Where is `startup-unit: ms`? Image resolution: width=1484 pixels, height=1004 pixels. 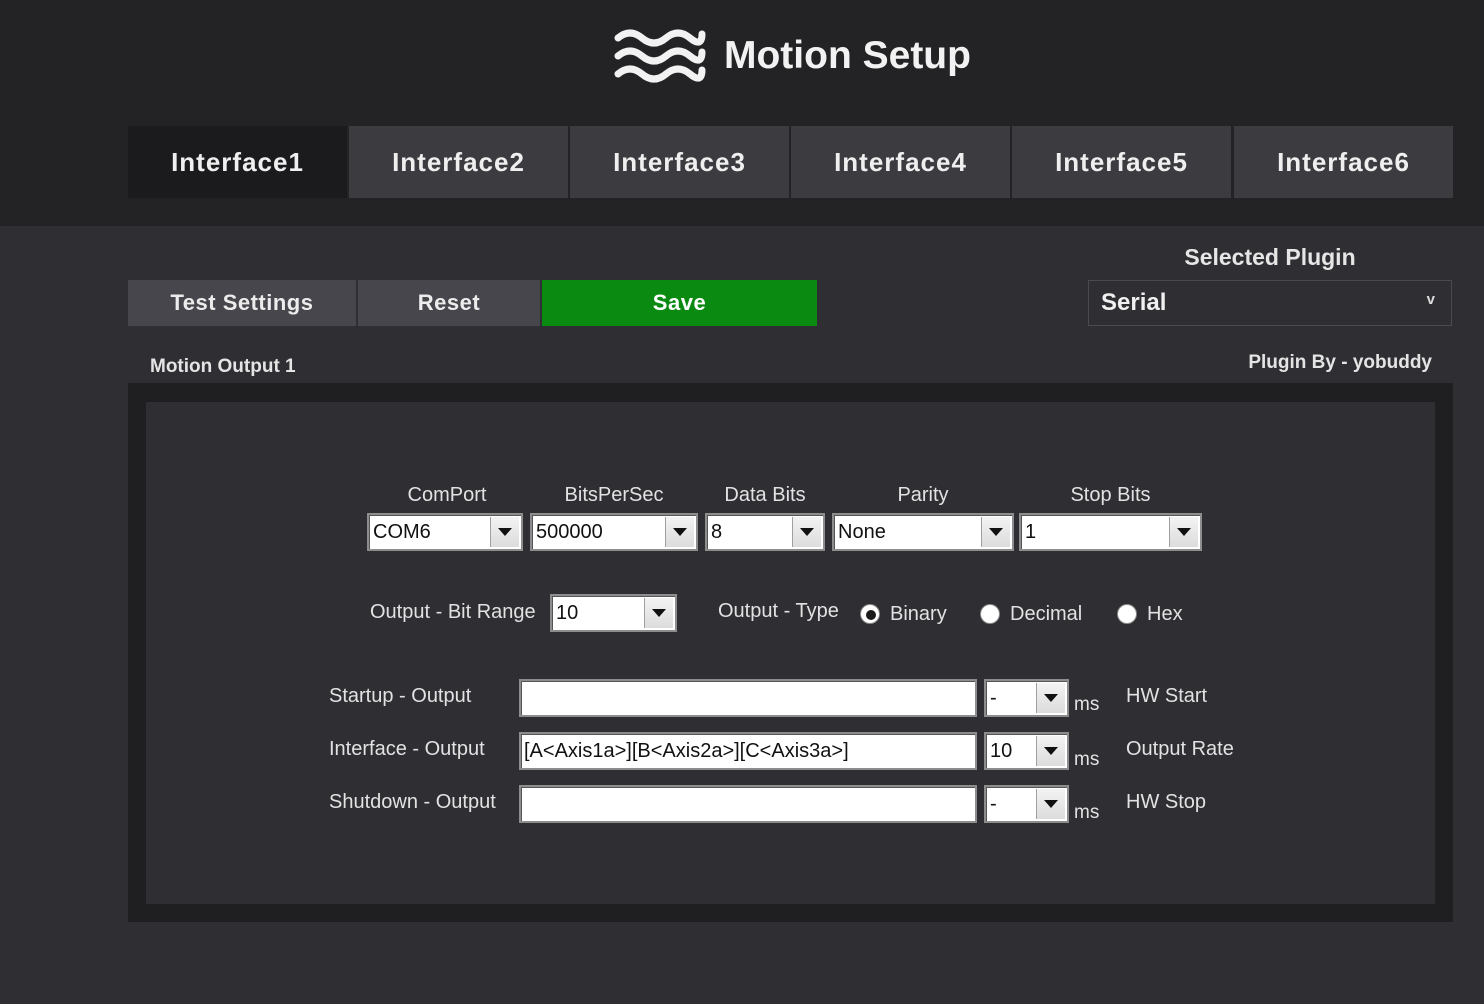 startup-unit: ms is located at coordinates (1087, 704).